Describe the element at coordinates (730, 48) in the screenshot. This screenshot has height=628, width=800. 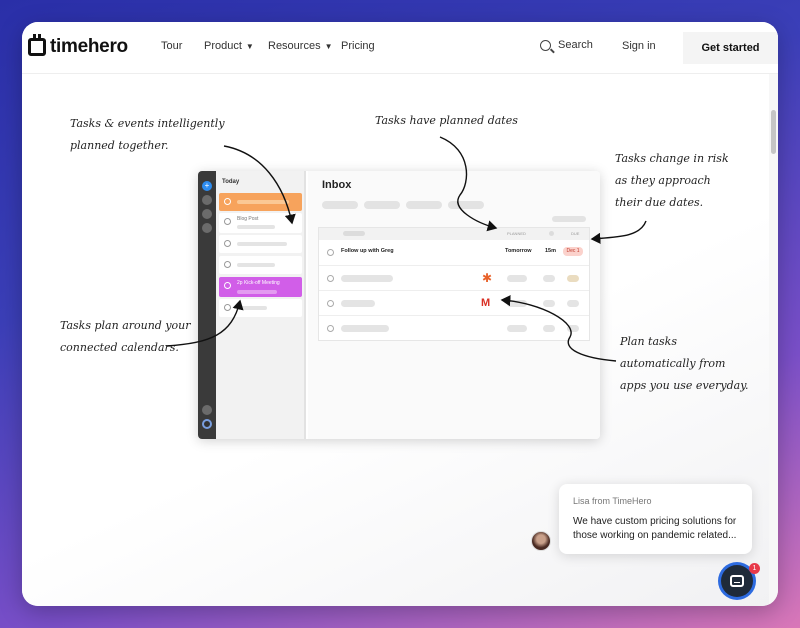
I see `get-started-button: Get started` at that location.